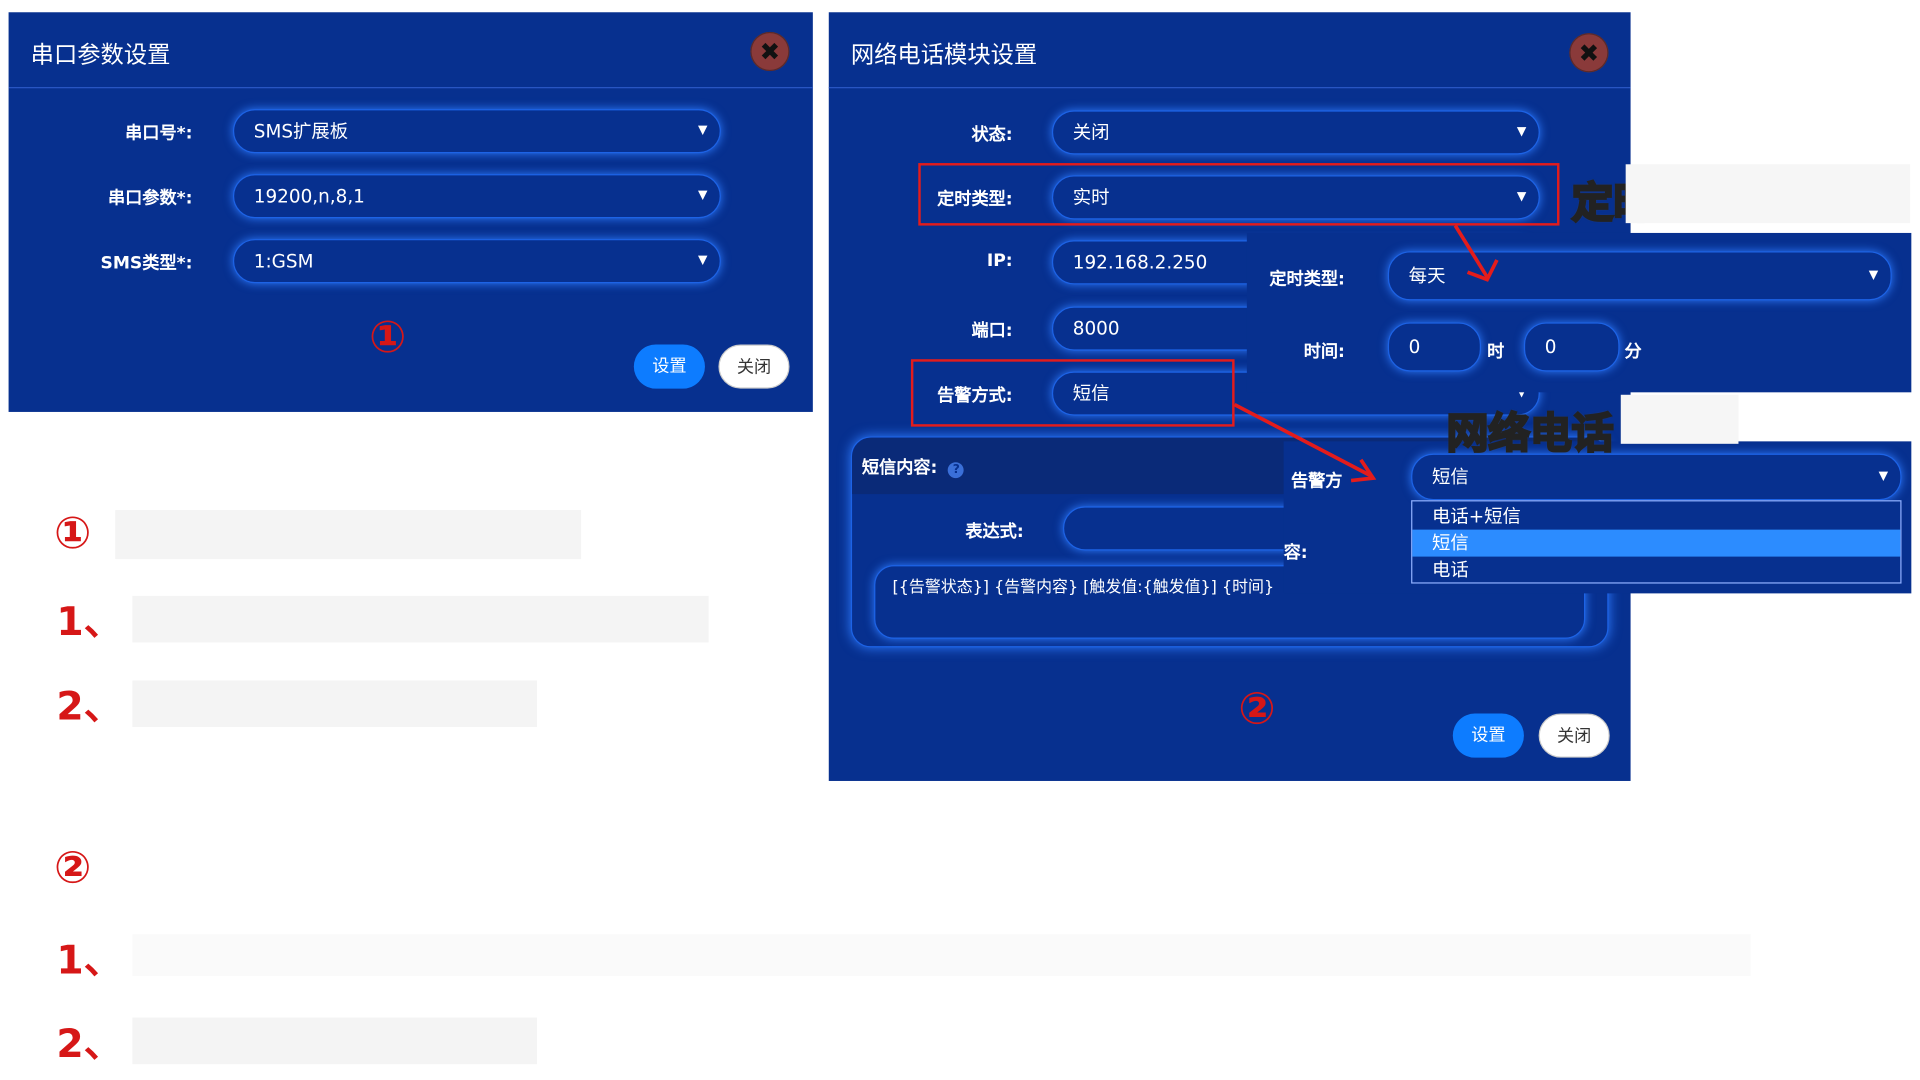 The height and width of the screenshot is (1080, 1920). I want to click on phone-type-options: 电话+短信 短信 电话, so click(1656, 542).